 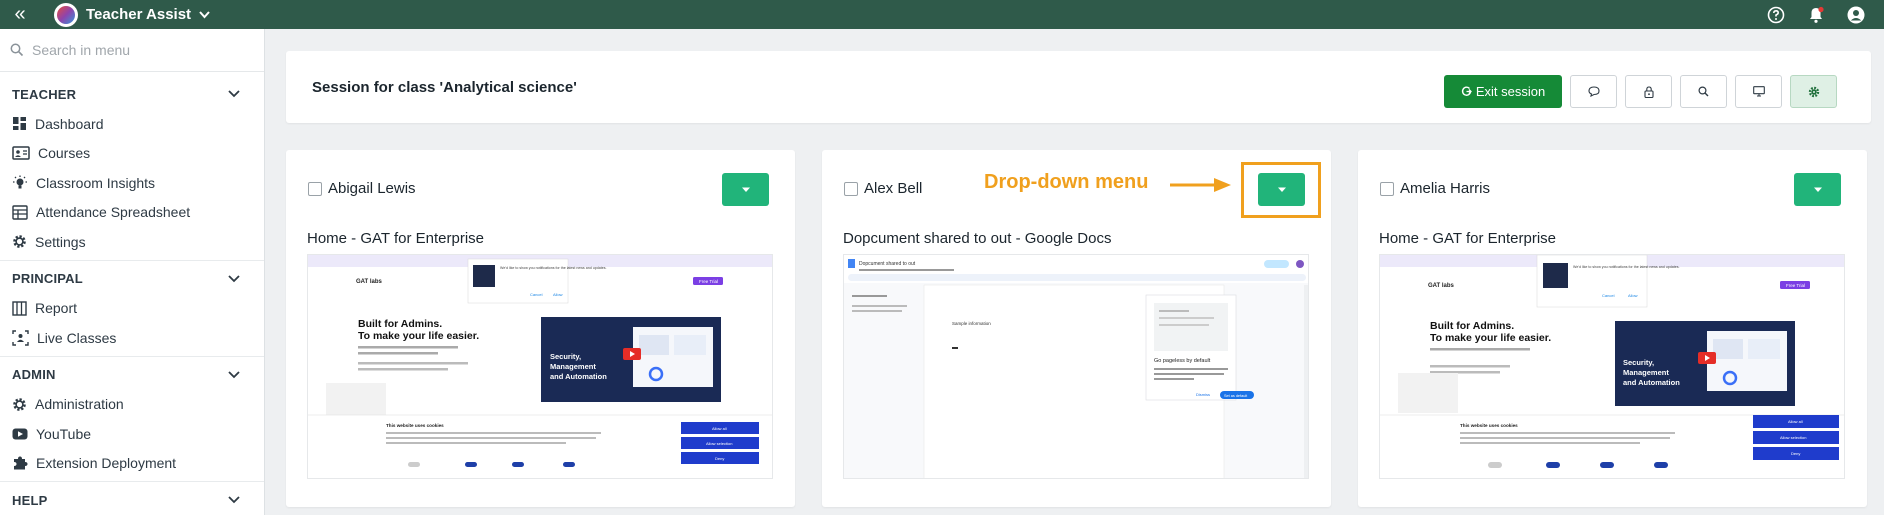 I want to click on collapse-sidebar-icon: «, so click(x=20, y=14).